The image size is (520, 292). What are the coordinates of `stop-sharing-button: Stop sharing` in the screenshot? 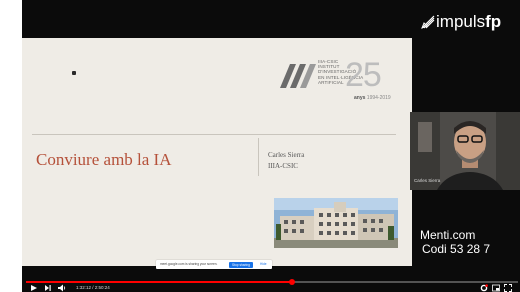 It's located at (241, 264).